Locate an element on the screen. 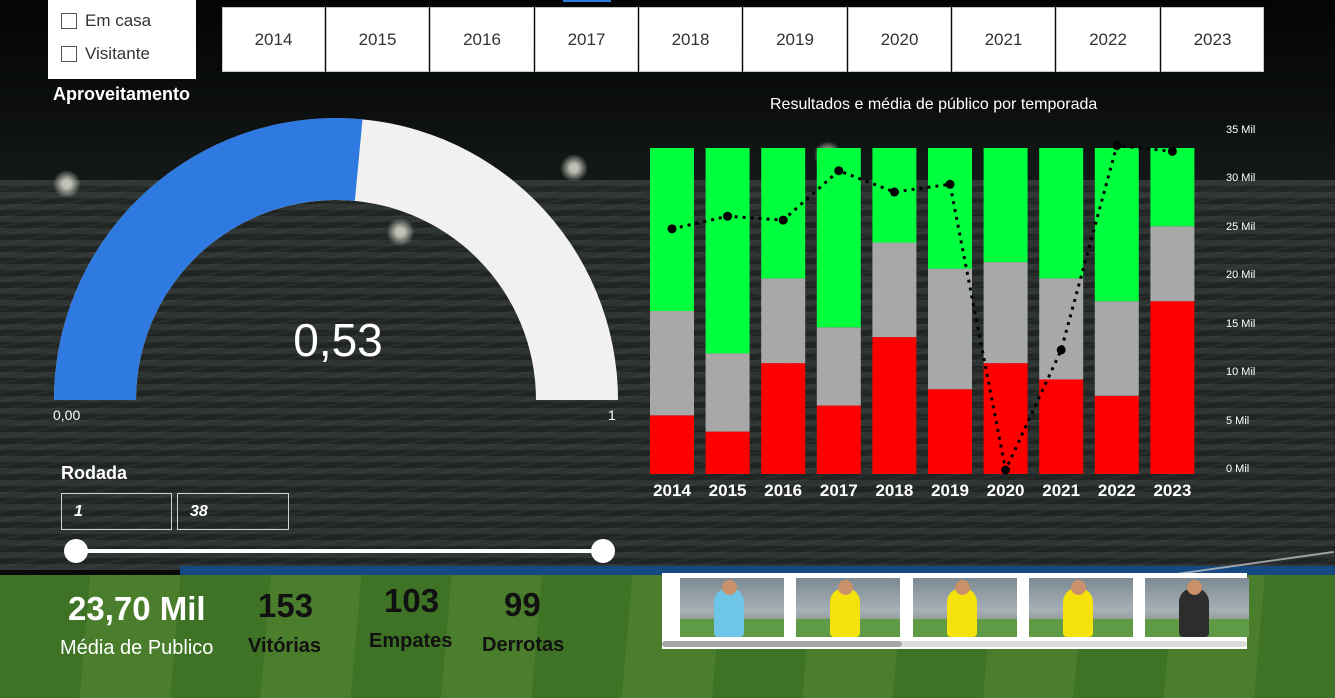 The width and height of the screenshot is (1335, 698). year-filter: 2014 2015 2016 2017 2018 2019 2020 2021 2022 2023 is located at coordinates (743, 39).